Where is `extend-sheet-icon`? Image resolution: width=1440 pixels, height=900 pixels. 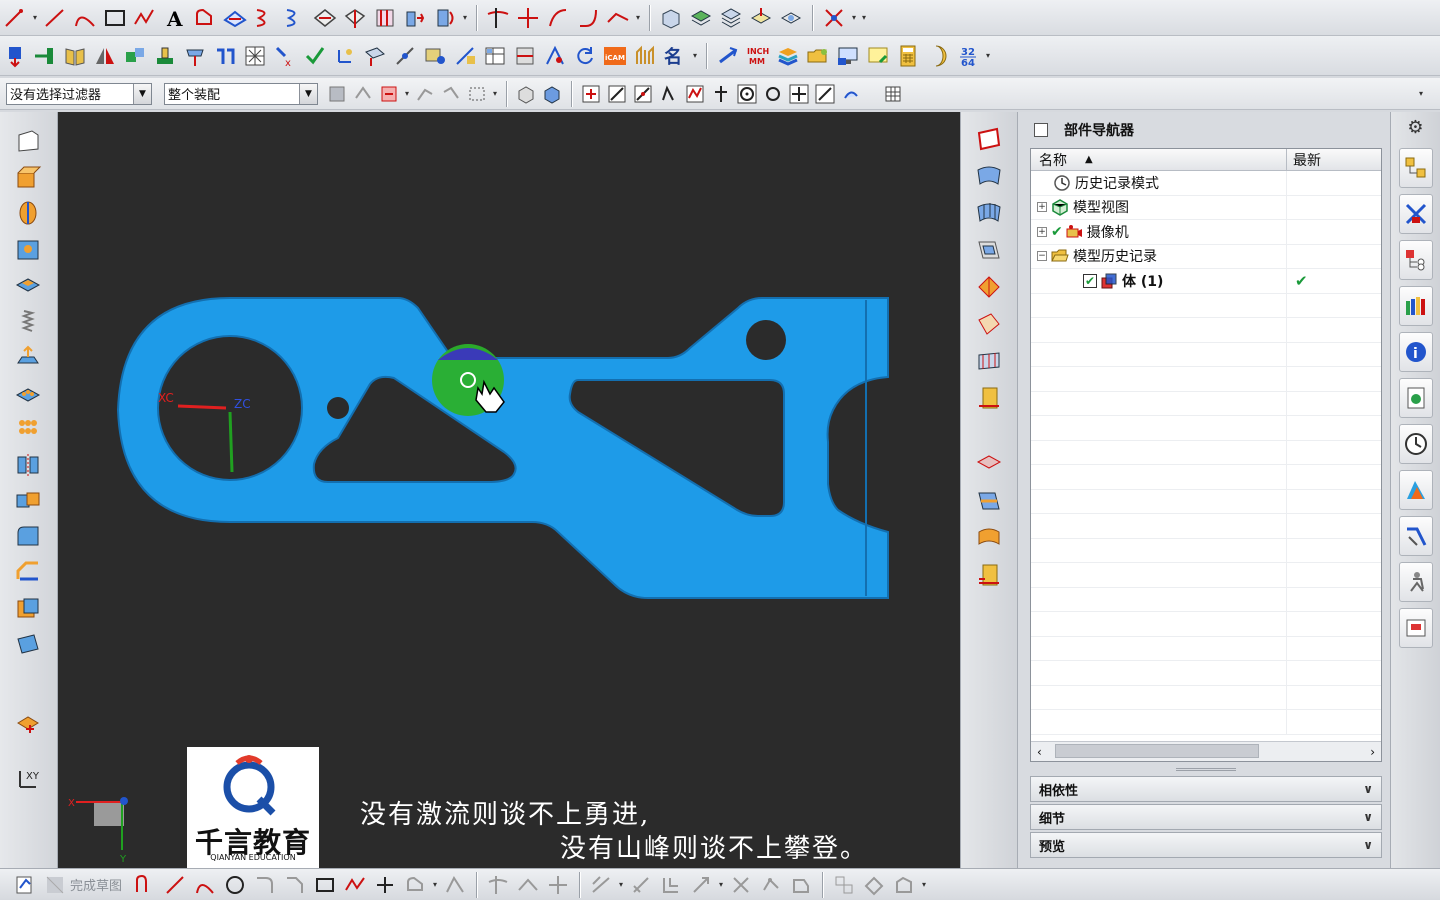
extend-sheet-icon is located at coordinates (989, 501).